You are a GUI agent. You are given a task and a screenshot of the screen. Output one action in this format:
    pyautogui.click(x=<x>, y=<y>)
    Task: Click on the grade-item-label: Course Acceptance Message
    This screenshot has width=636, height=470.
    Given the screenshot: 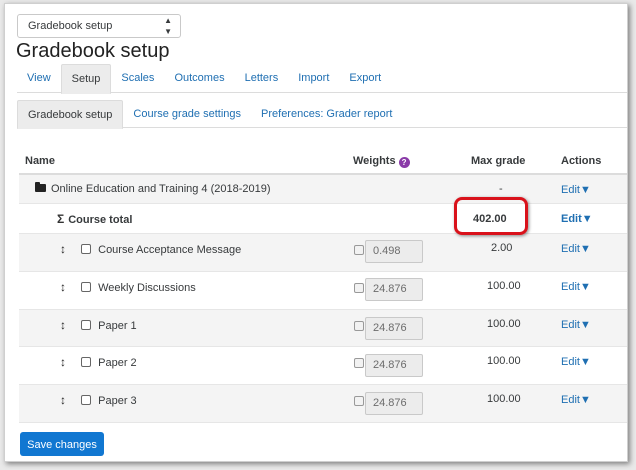 What is the action you would take?
    pyautogui.click(x=170, y=250)
    